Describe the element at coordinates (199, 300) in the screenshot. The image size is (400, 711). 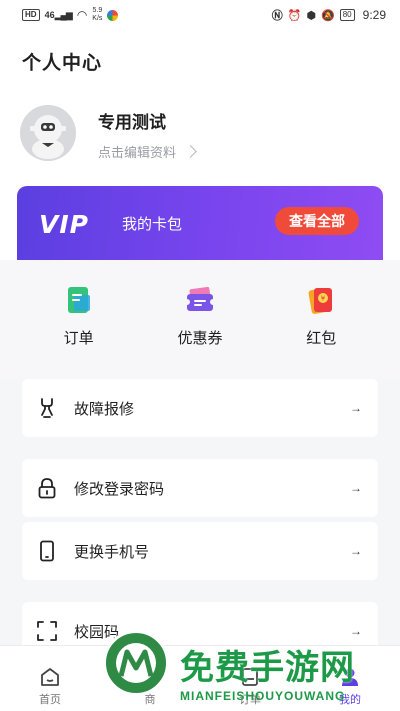
I see `coupon-icon` at that location.